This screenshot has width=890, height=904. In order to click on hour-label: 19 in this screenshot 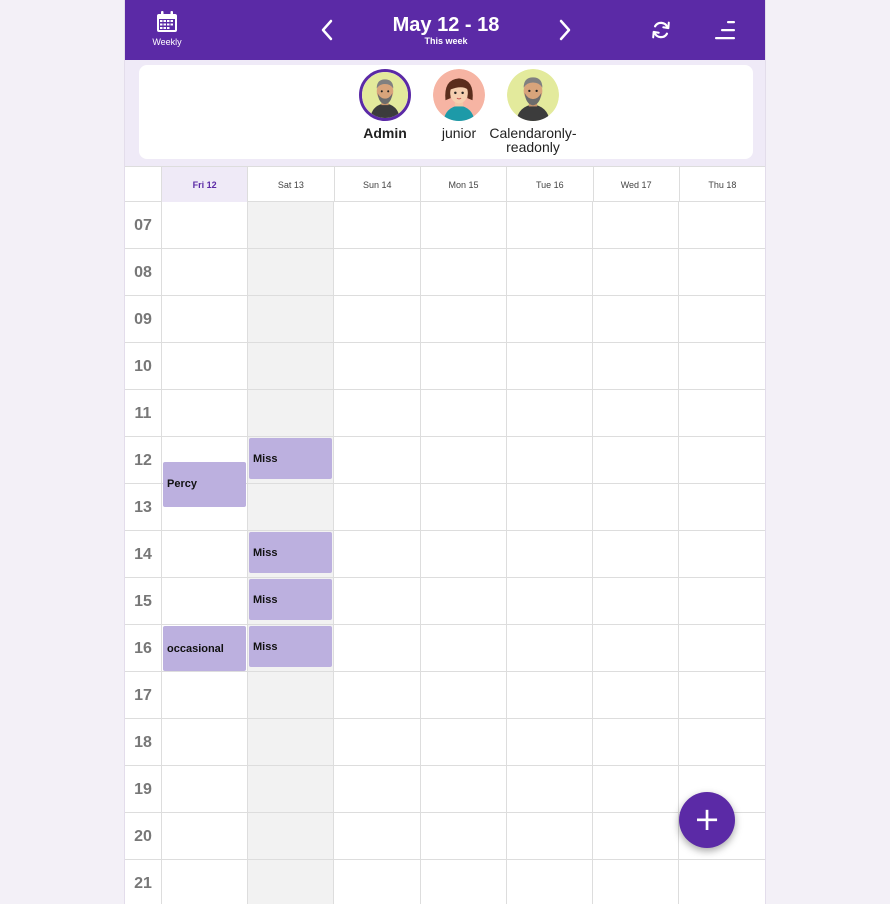, I will do `click(143, 789)`.